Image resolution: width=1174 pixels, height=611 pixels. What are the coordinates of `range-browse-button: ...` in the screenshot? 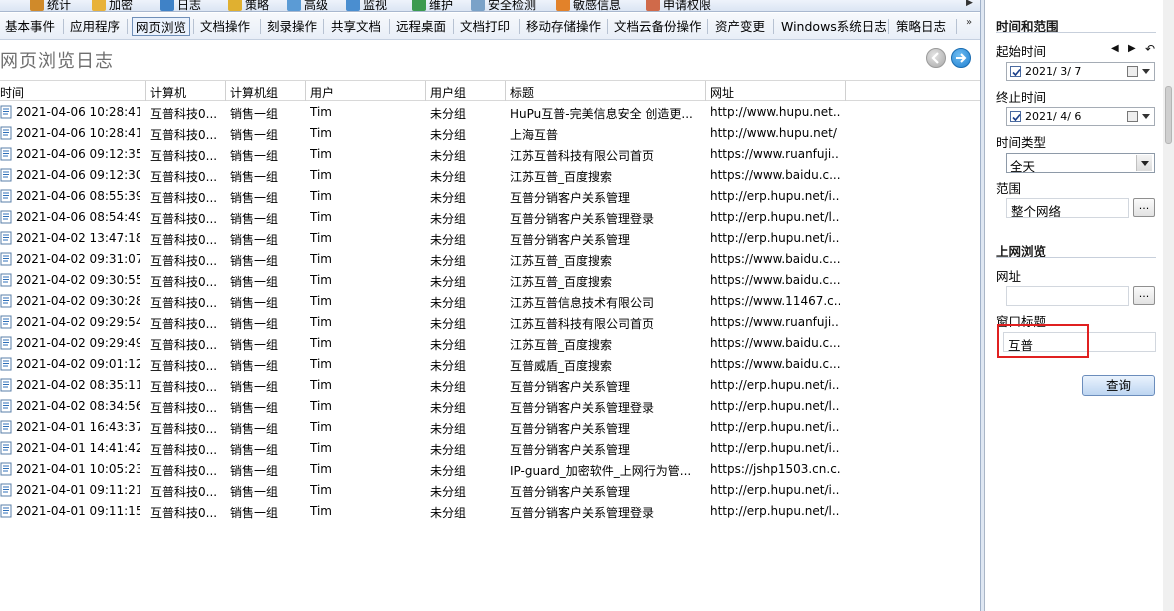 It's located at (1144, 207).